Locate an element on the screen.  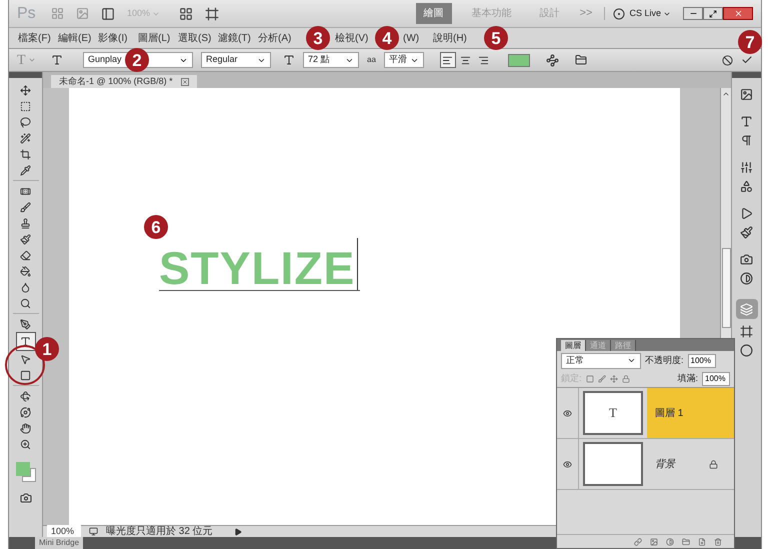
layer-thumbnail is located at coordinates (613, 464).